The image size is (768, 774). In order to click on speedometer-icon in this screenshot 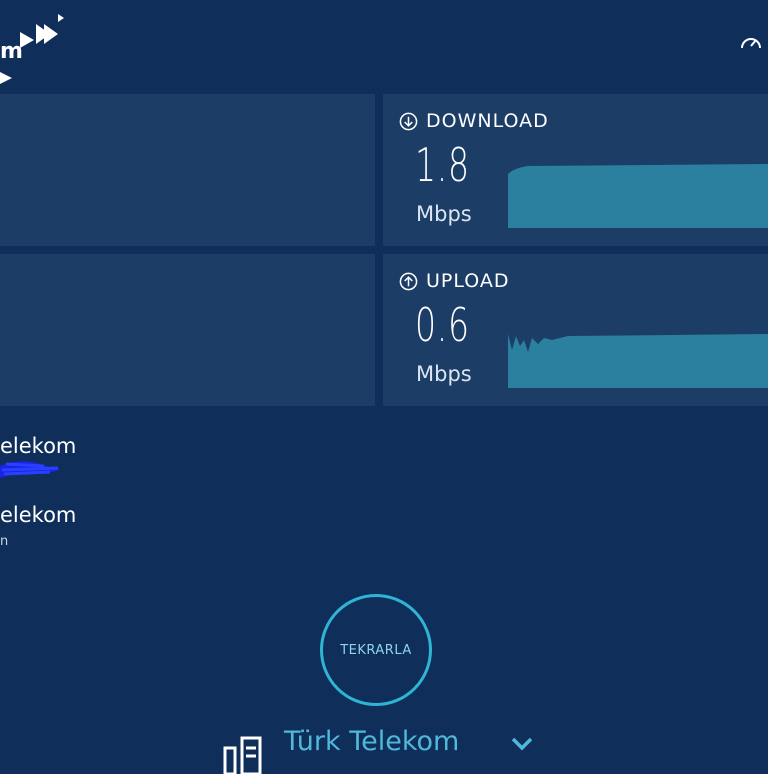, I will do `click(751, 43)`.